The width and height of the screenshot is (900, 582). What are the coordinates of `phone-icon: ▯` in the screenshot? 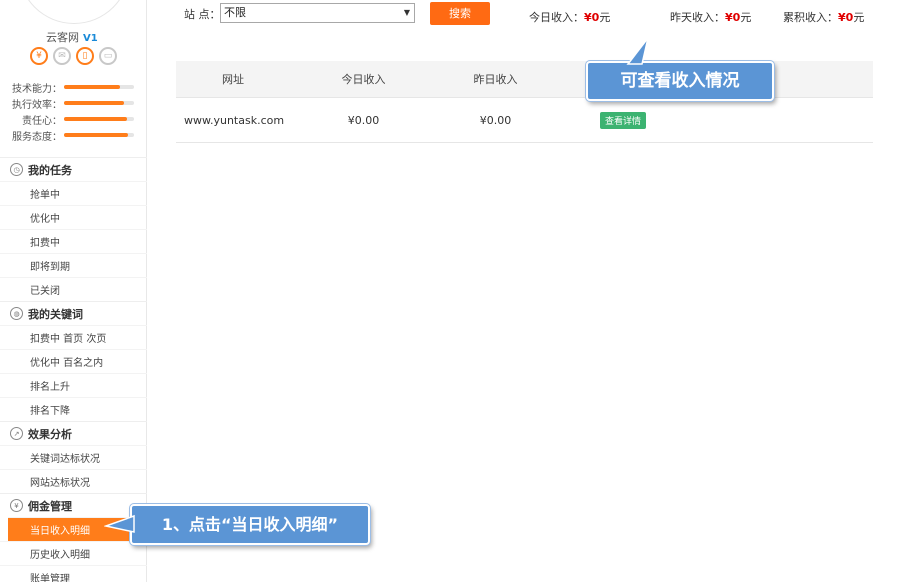 It's located at (85, 56).